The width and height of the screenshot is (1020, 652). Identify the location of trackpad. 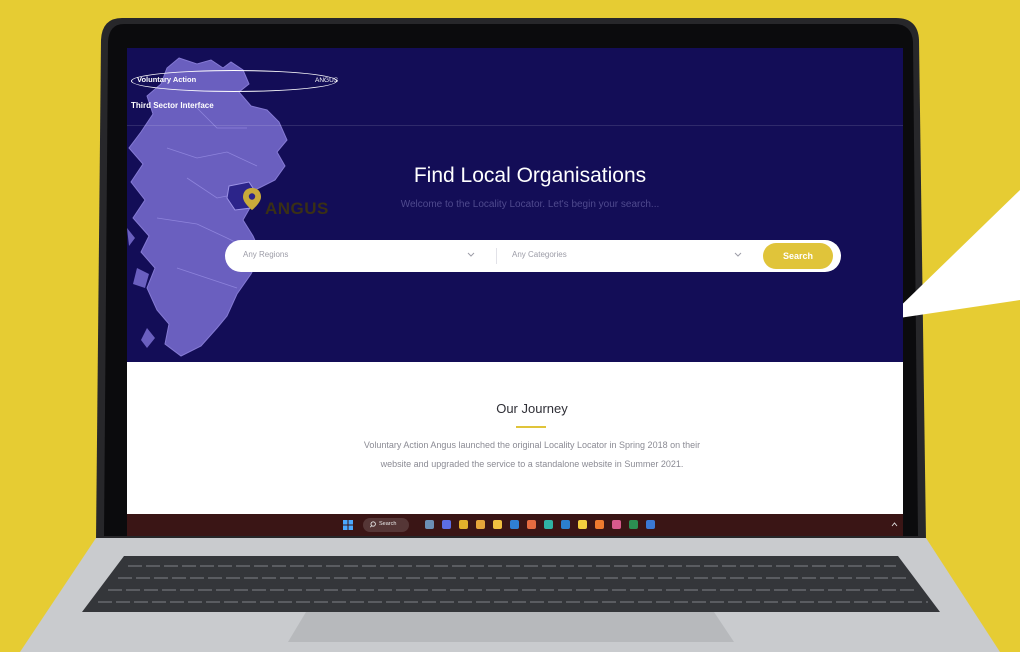
(511, 627).